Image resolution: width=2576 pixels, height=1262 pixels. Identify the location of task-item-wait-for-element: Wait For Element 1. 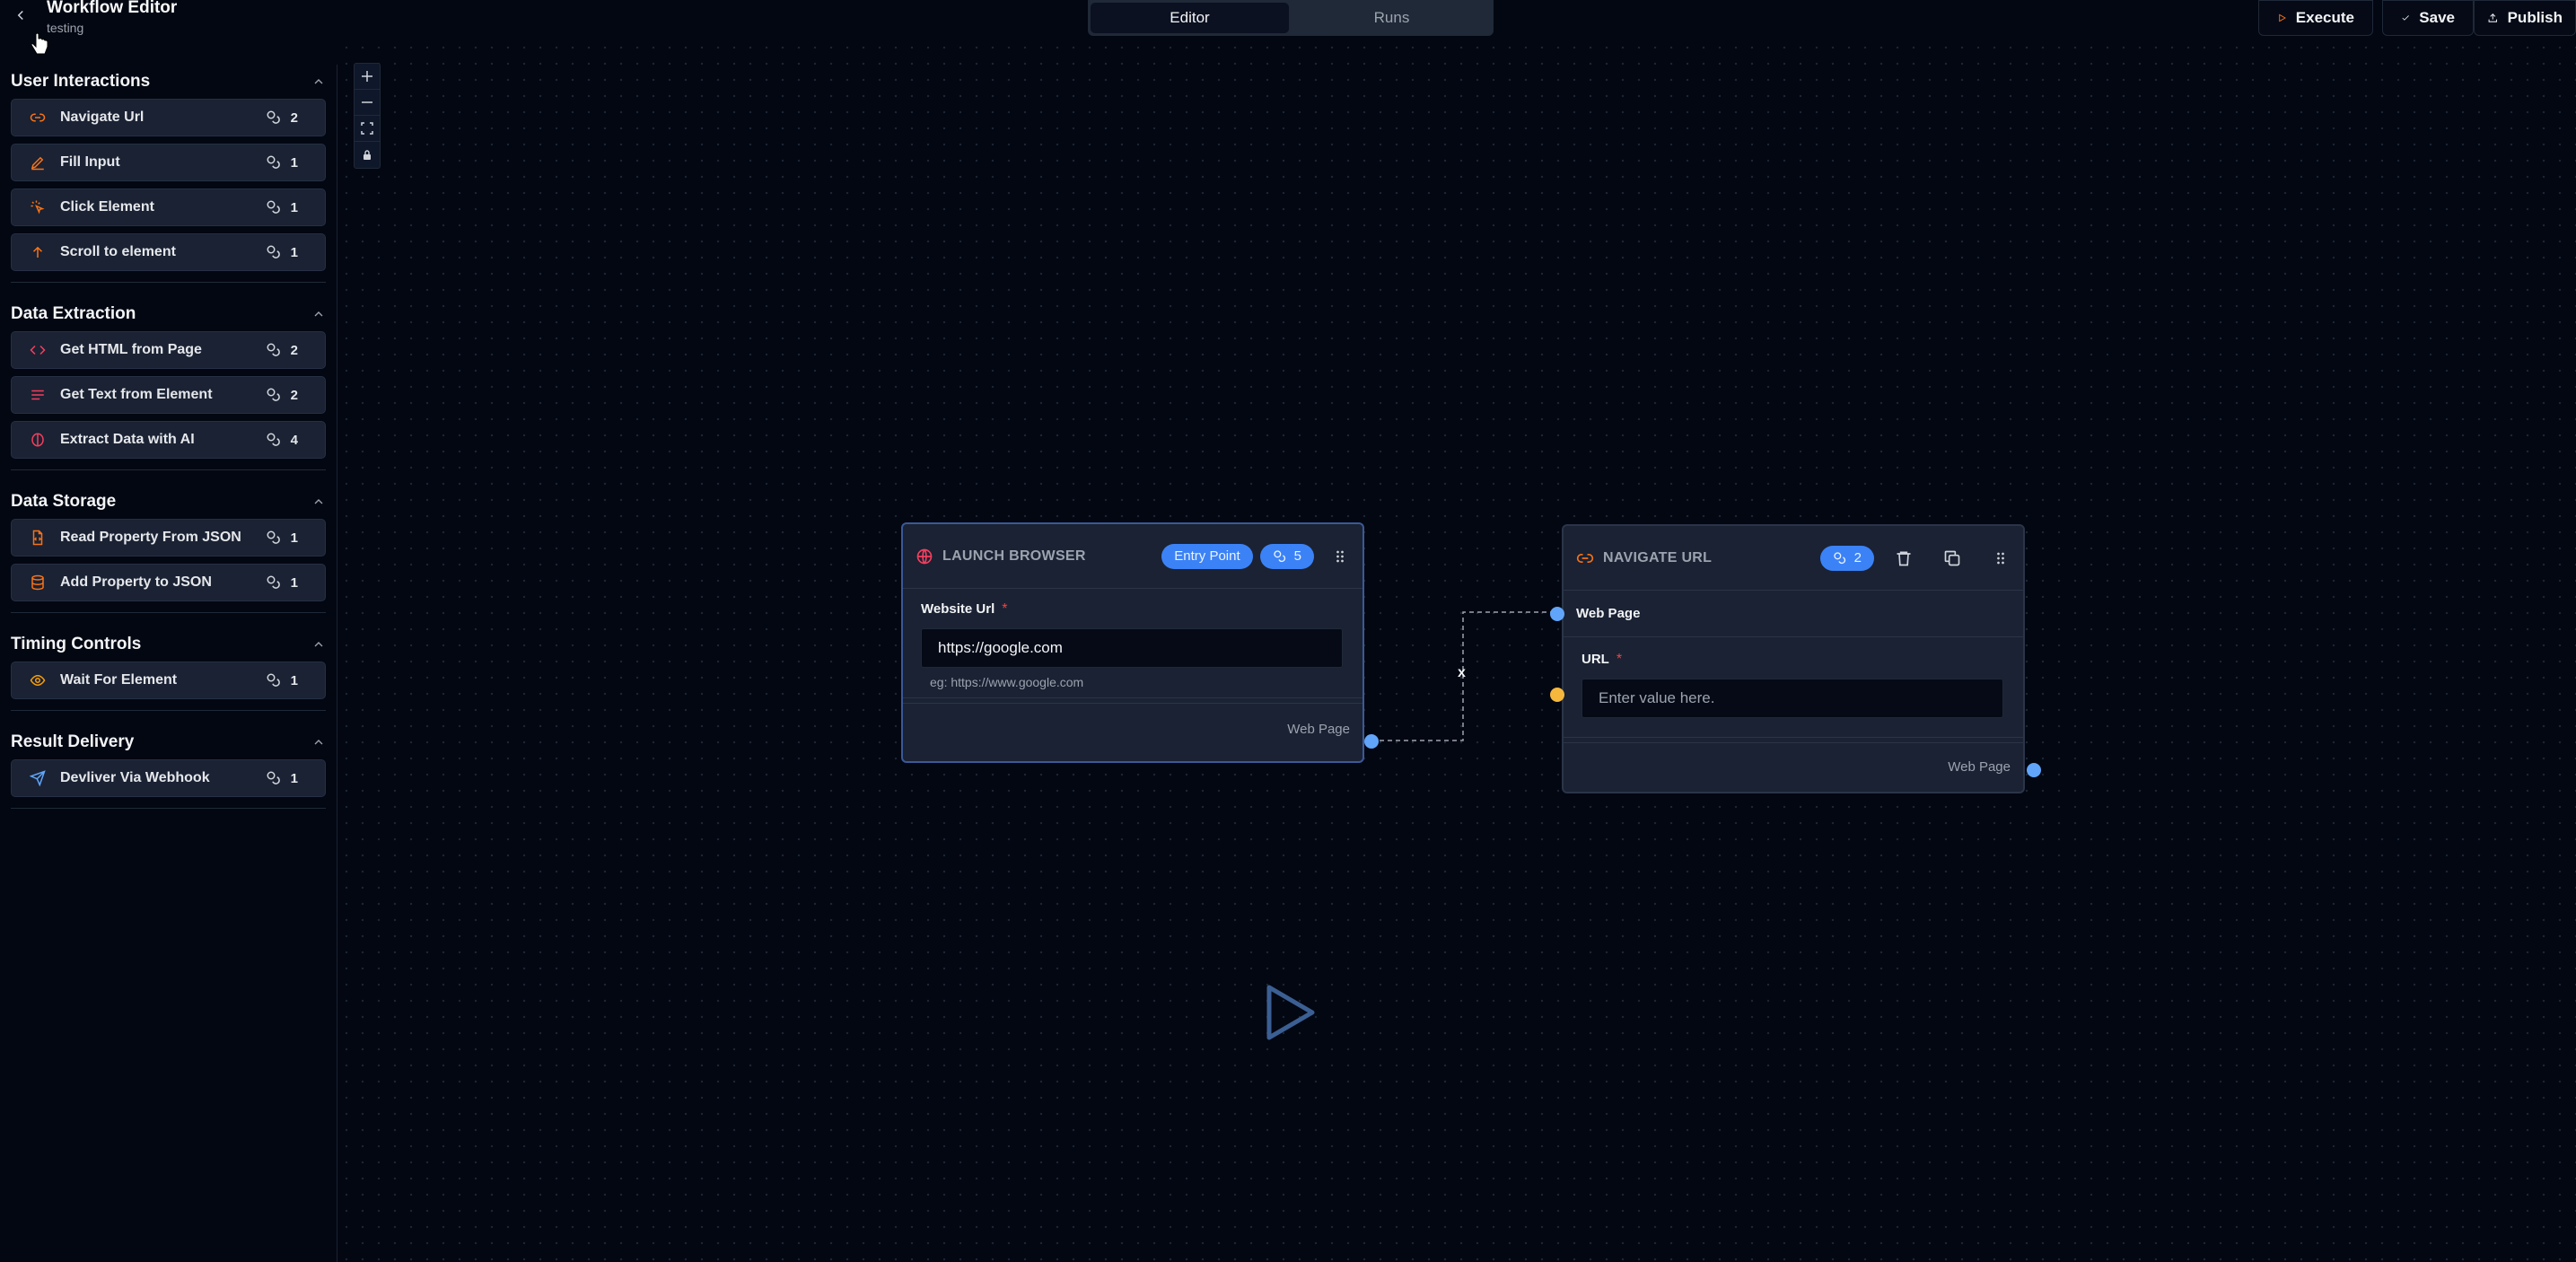
(168, 681).